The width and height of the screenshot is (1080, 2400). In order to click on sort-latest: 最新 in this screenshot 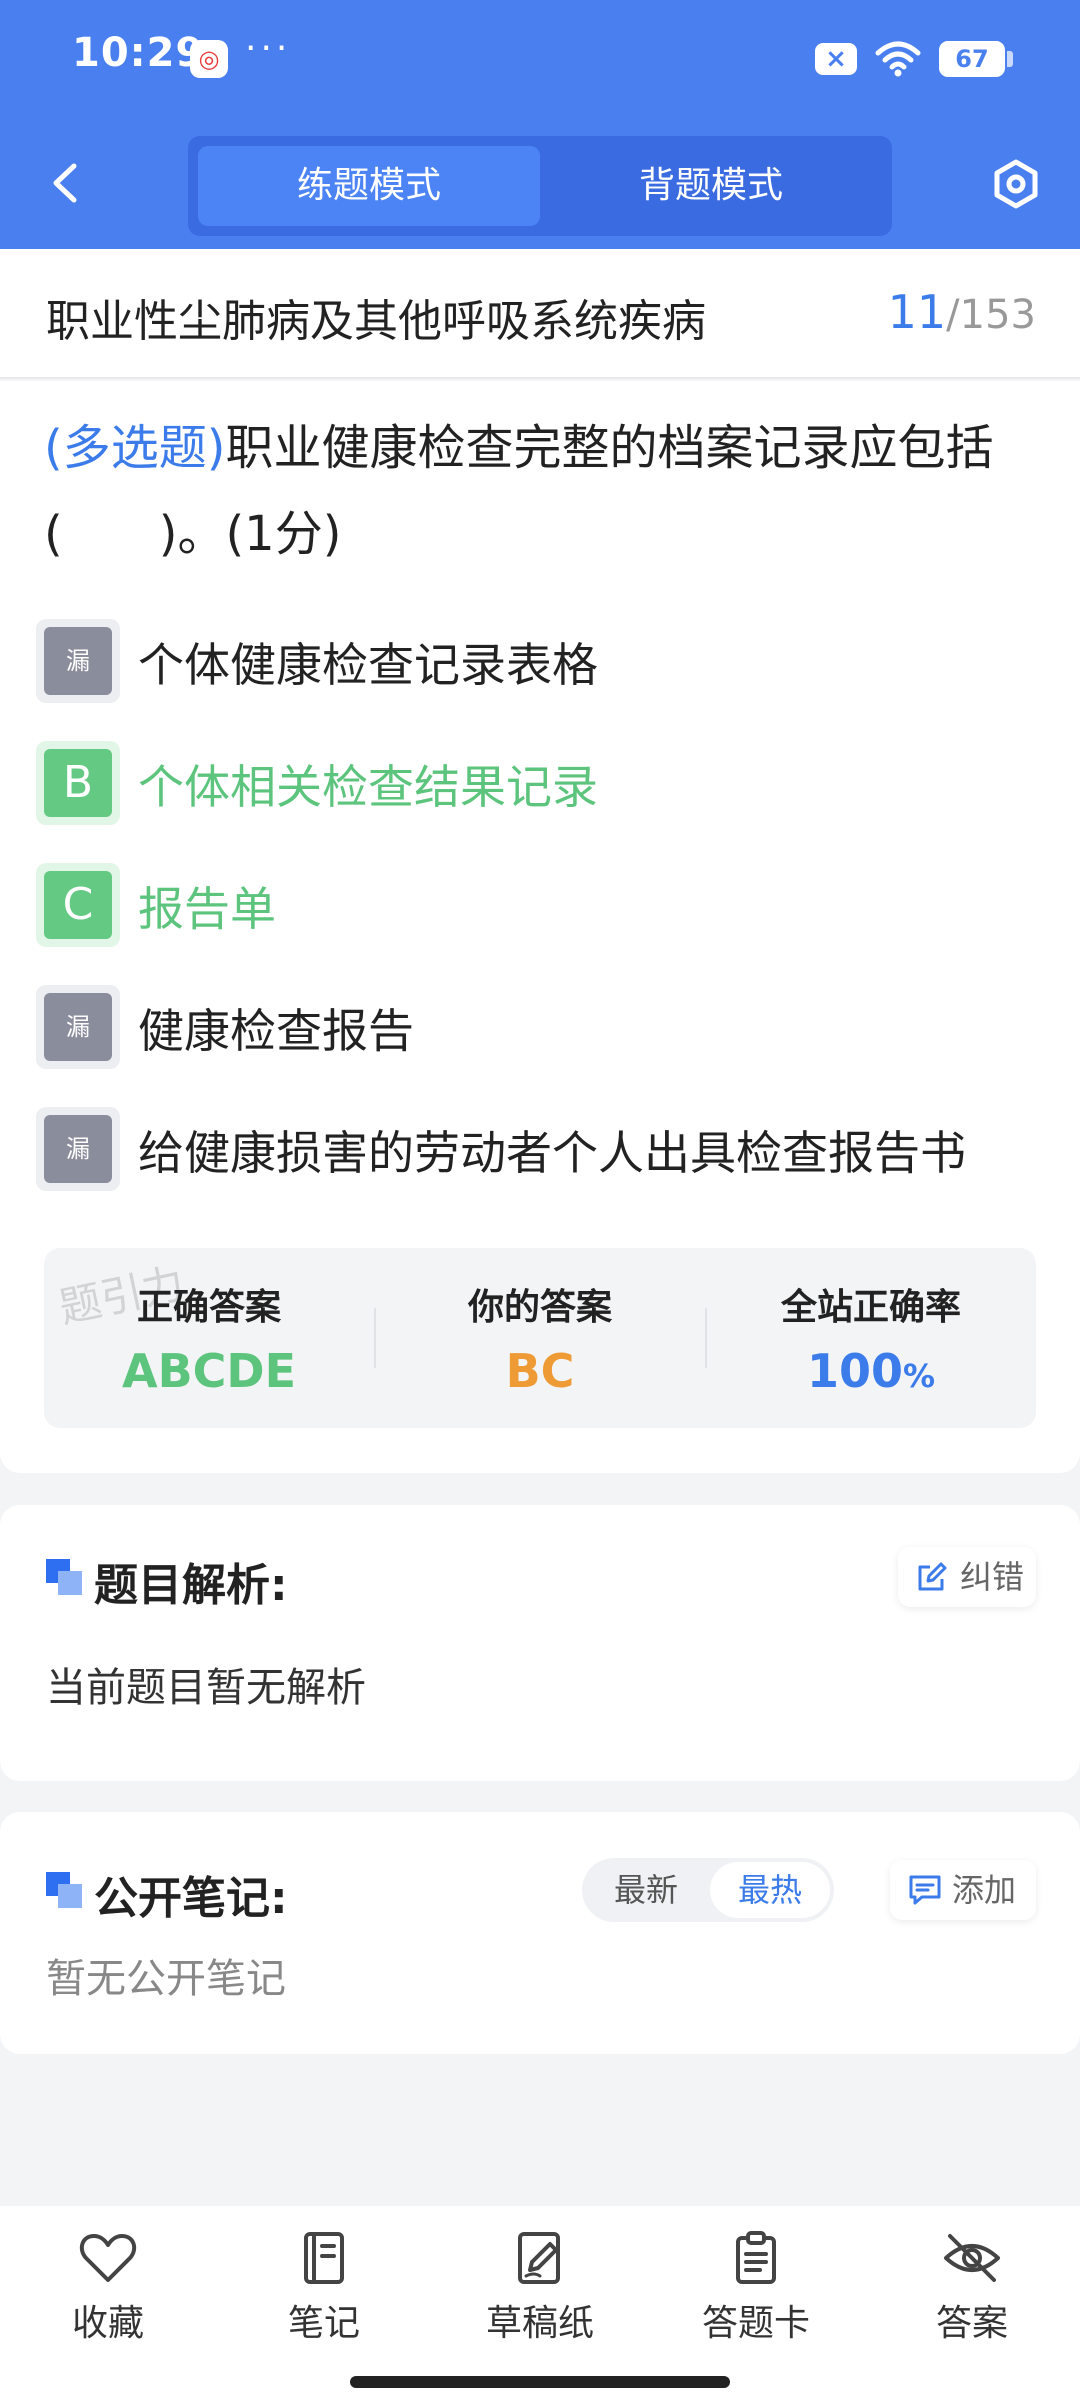, I will do `click(646, 1890)`.